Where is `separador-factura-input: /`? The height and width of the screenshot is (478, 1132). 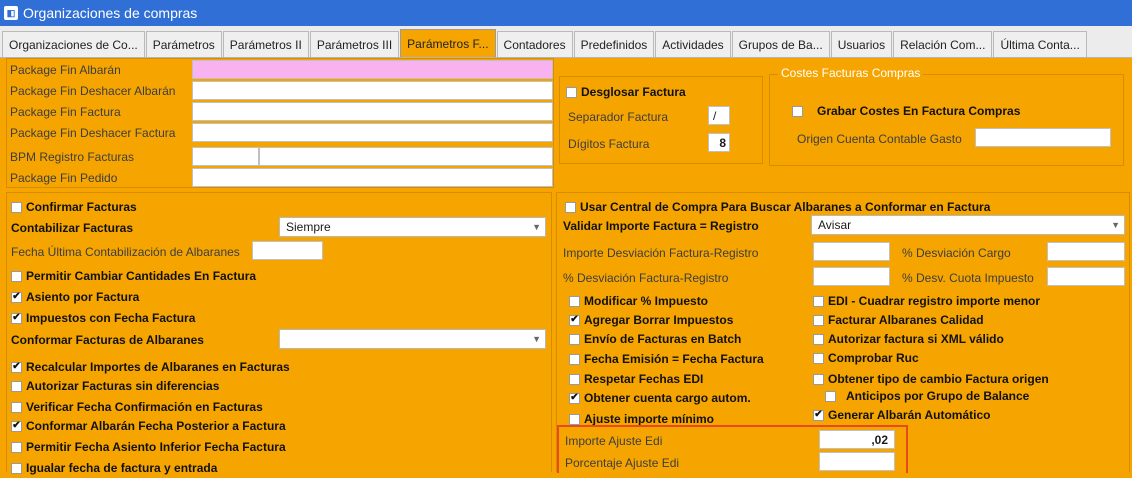
separador-factura-input: / is located at coordinates (719, 115).